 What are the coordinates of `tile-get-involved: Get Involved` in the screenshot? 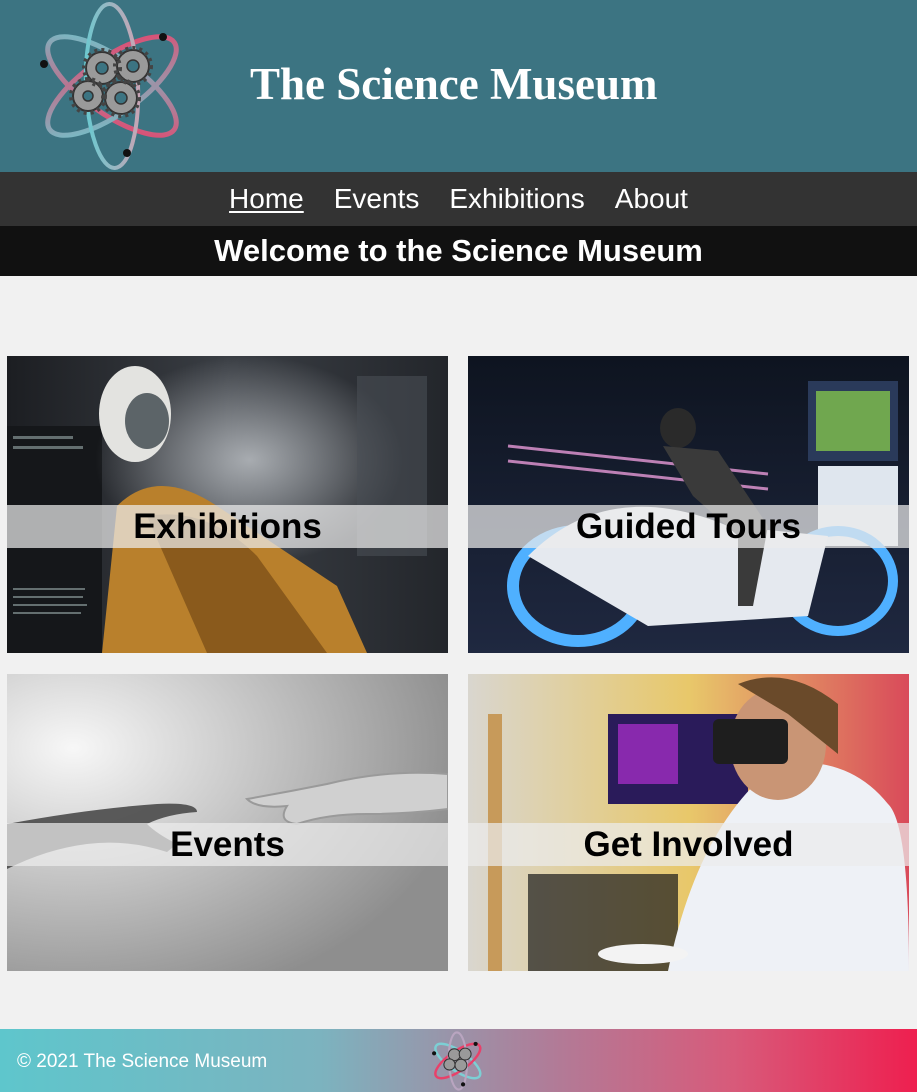 It's located at (688, 822).